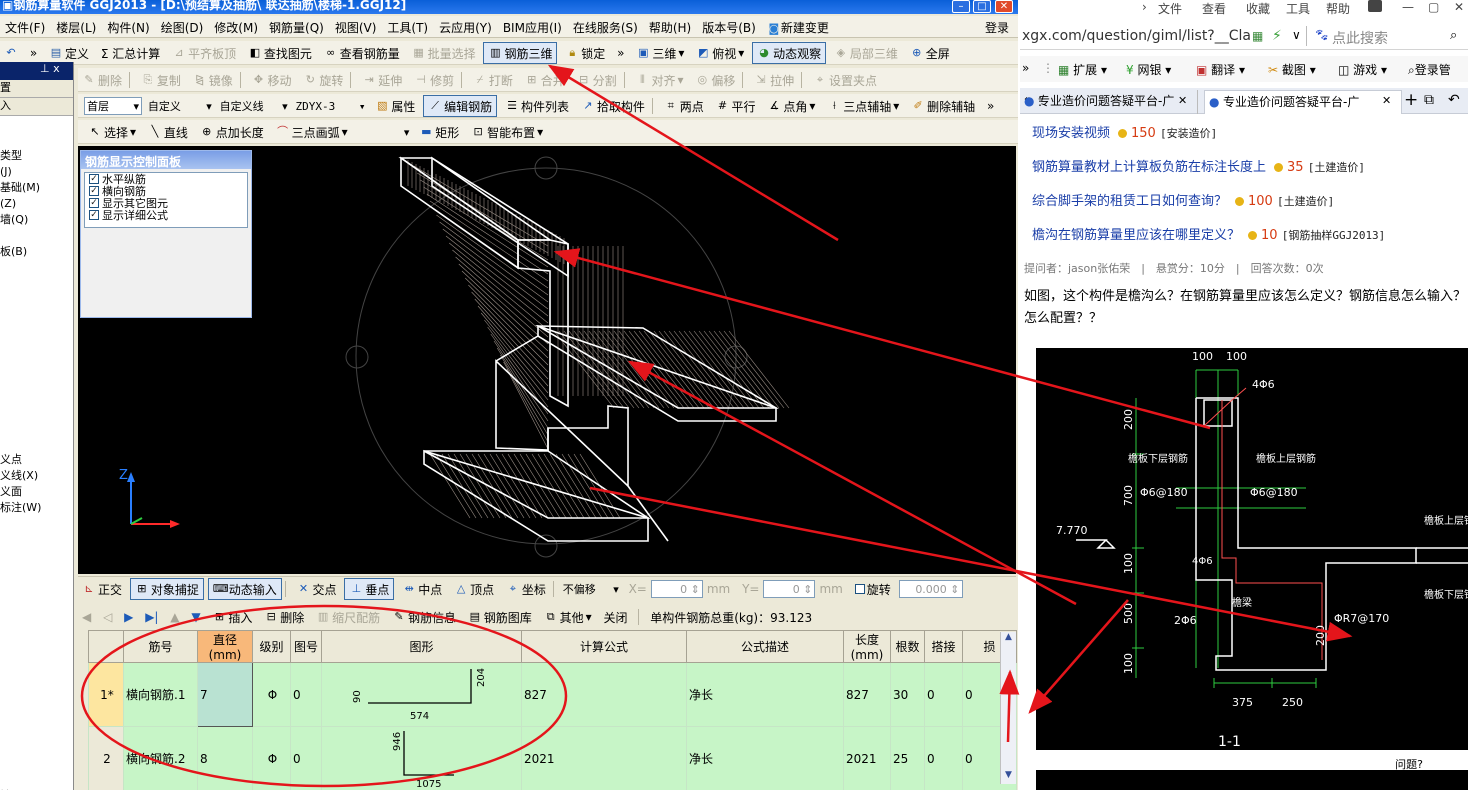  What do you see at coordinates (161, 80) in the screenshot?
I see `copy-button: ⎘ 复制` at bounding box center [161, 80].